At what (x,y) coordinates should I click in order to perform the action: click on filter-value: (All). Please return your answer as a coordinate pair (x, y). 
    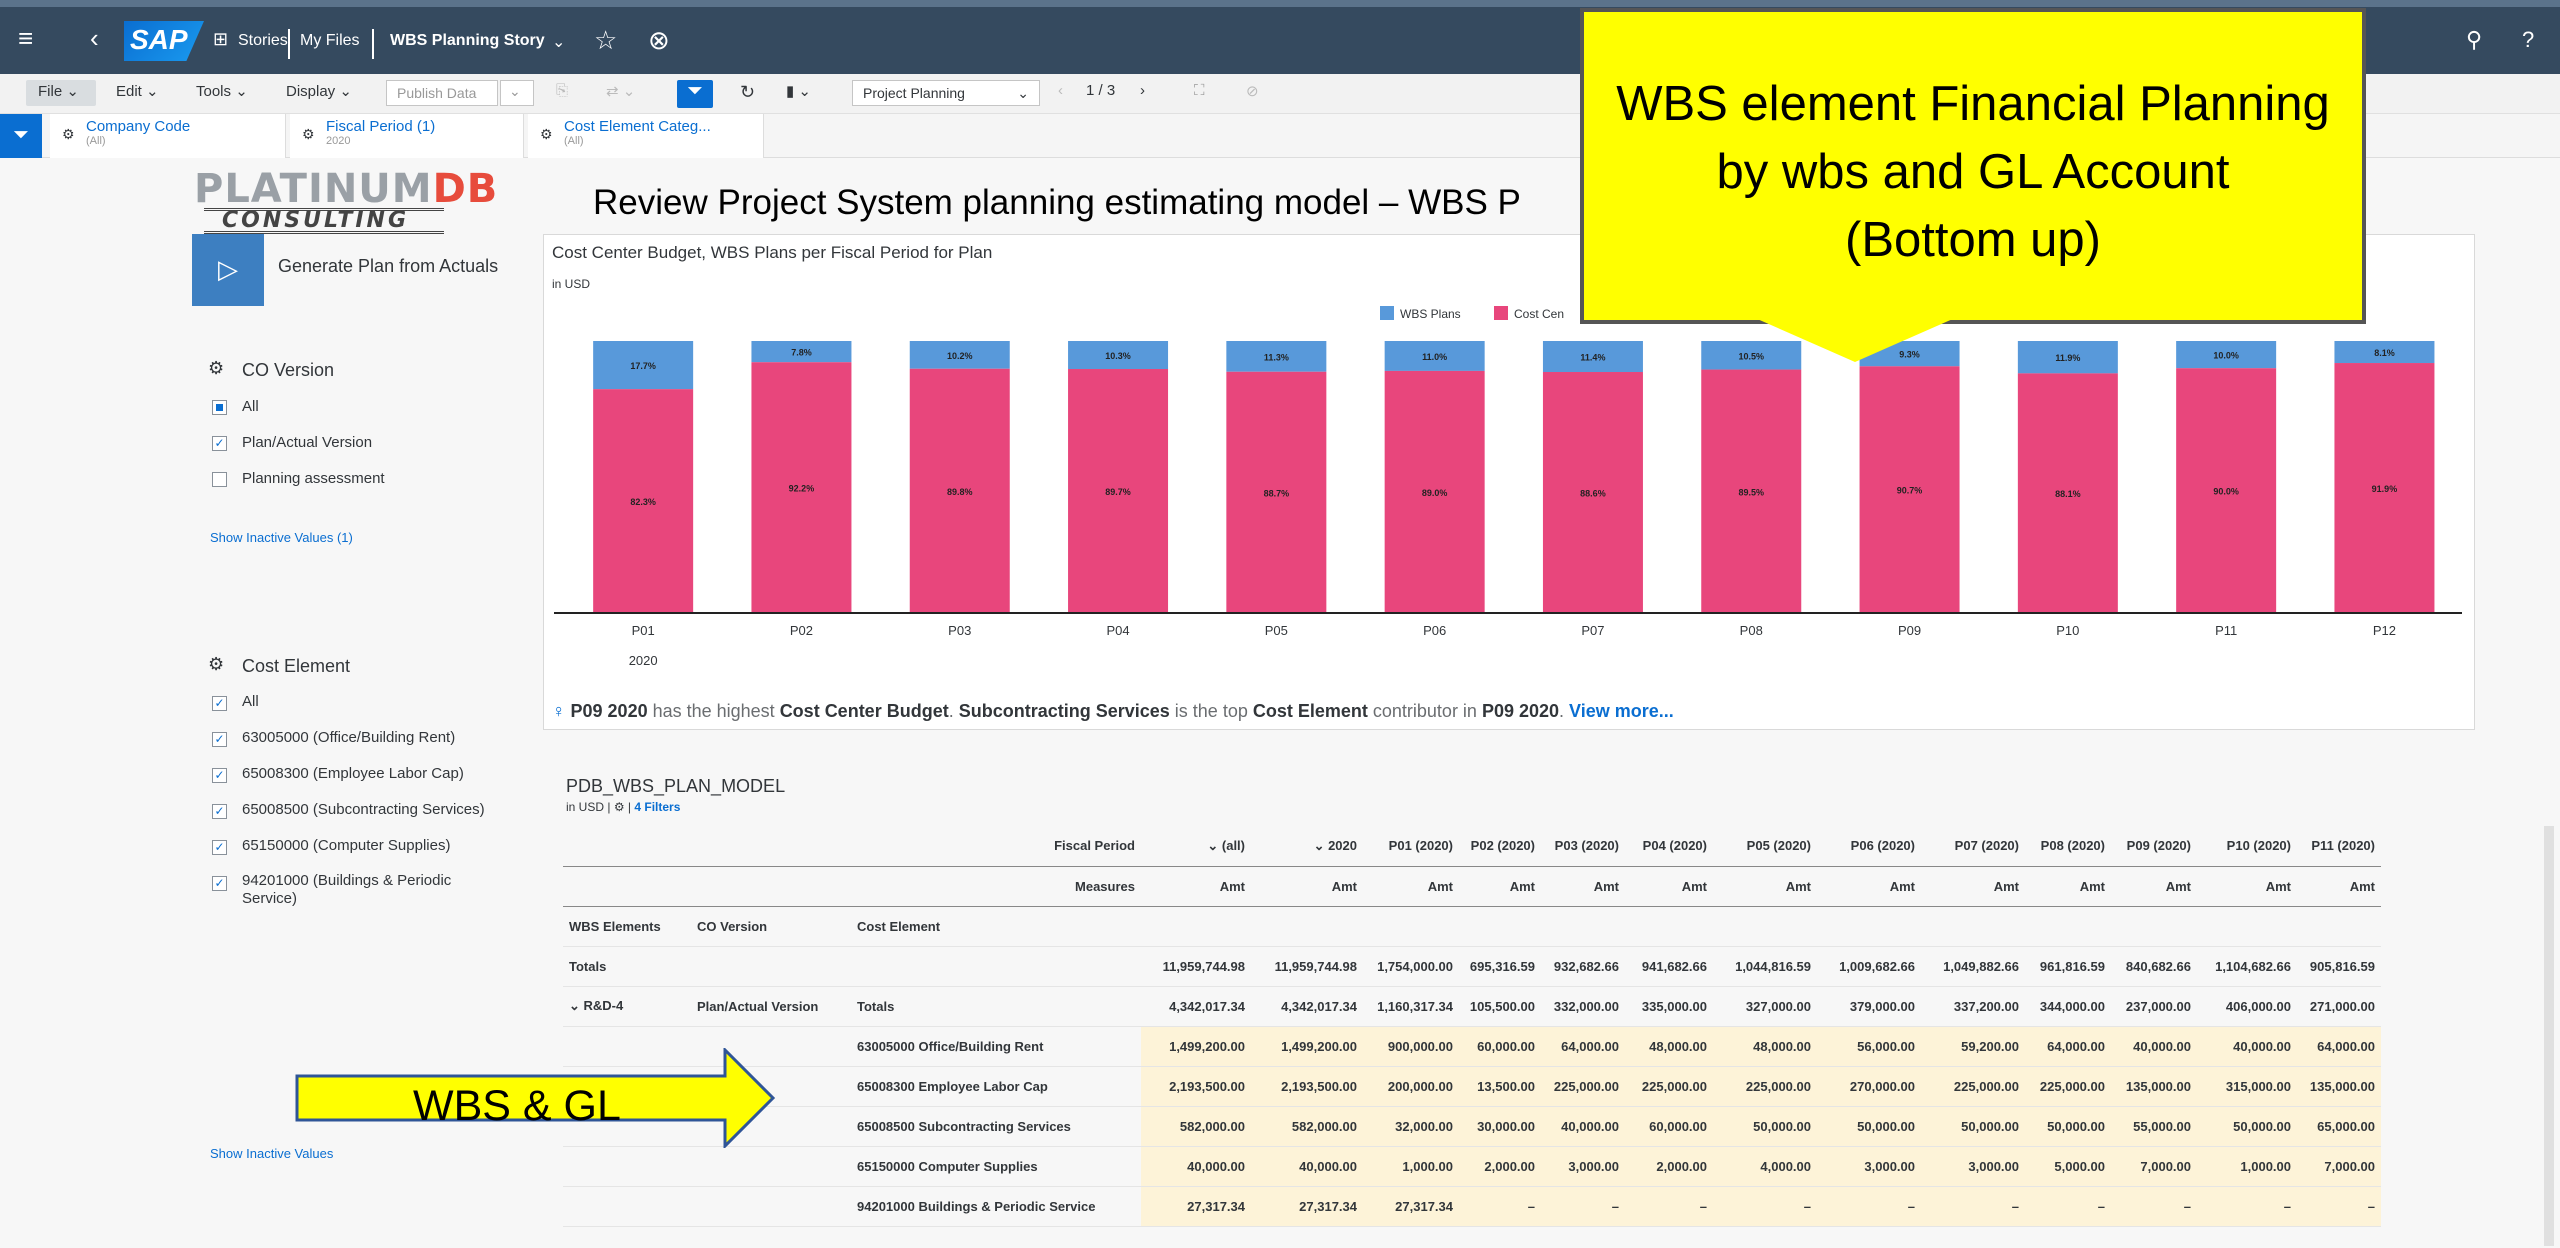
    Looking at the image, I should click on (96, 141).